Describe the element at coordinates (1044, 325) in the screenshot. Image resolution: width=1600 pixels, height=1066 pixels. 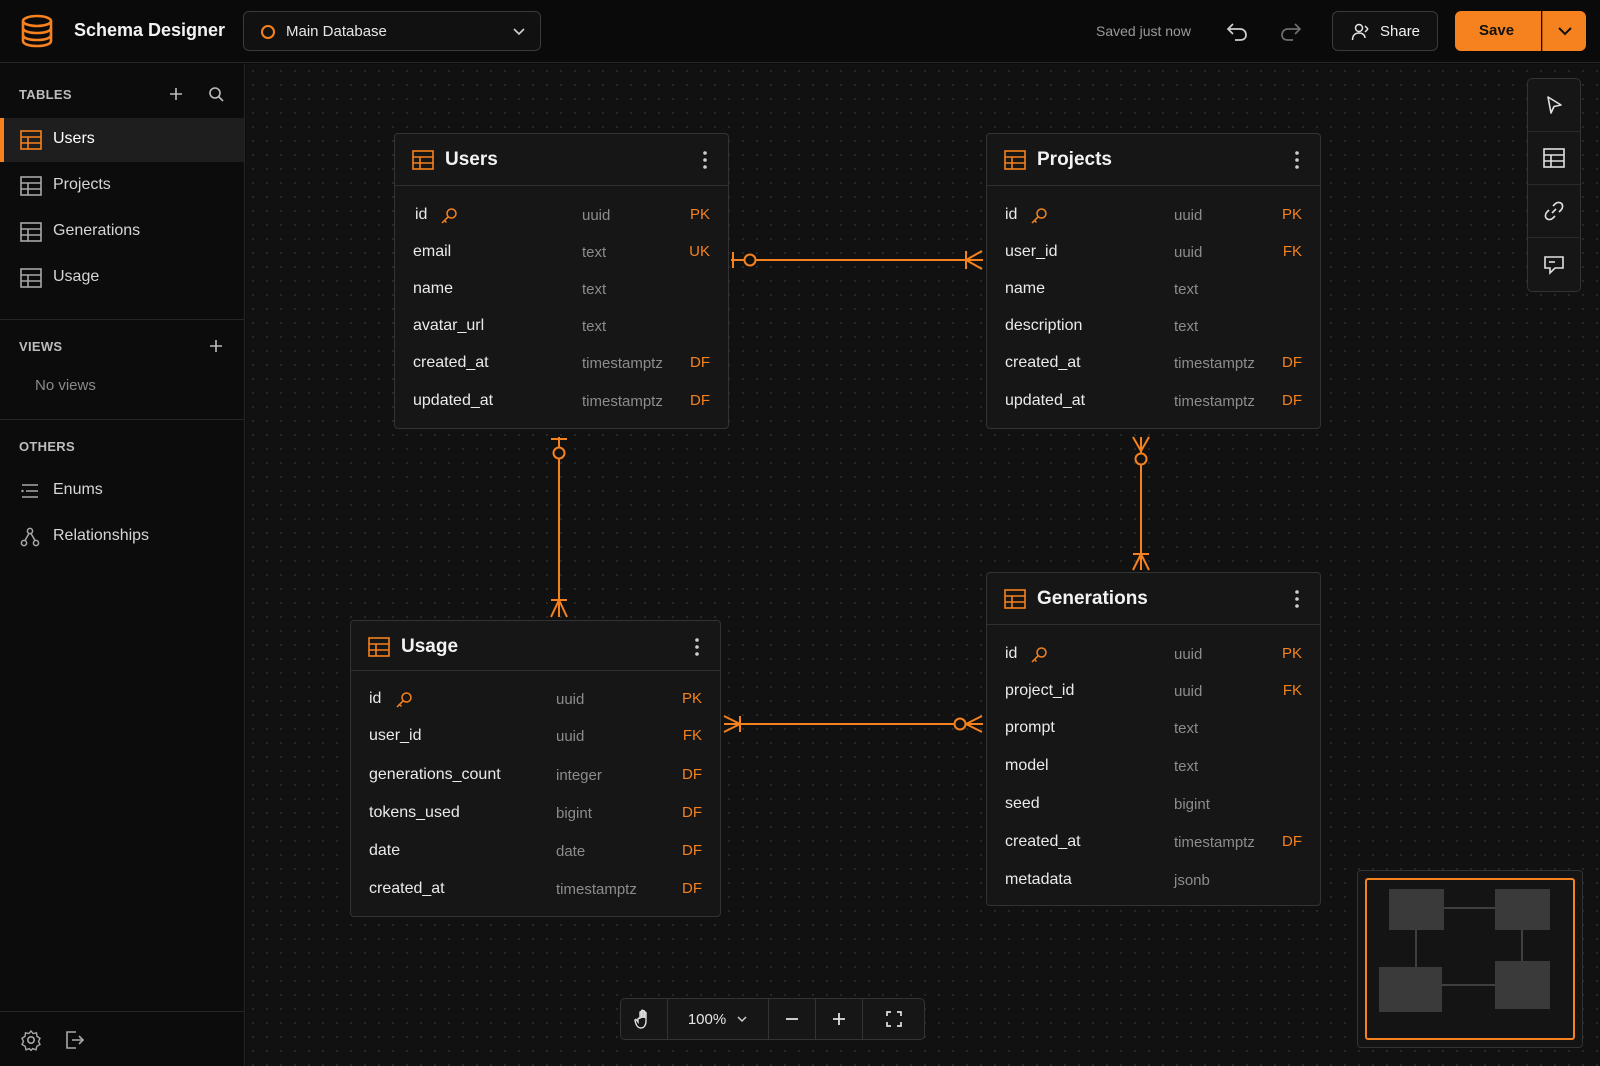
I see `column-name: description` at that location.